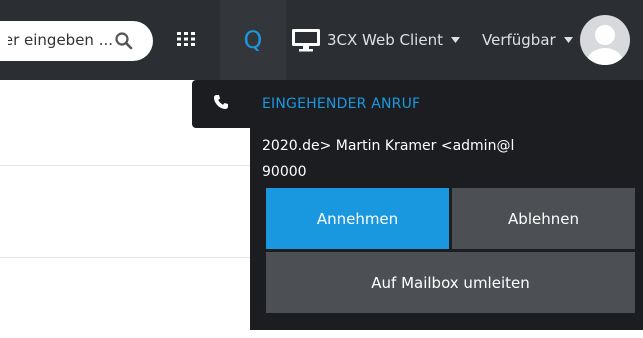 The image size is (643, 338). Describe the element at coordinates (605, 45) in the screenshot. I see `avatar-icon` at that location.